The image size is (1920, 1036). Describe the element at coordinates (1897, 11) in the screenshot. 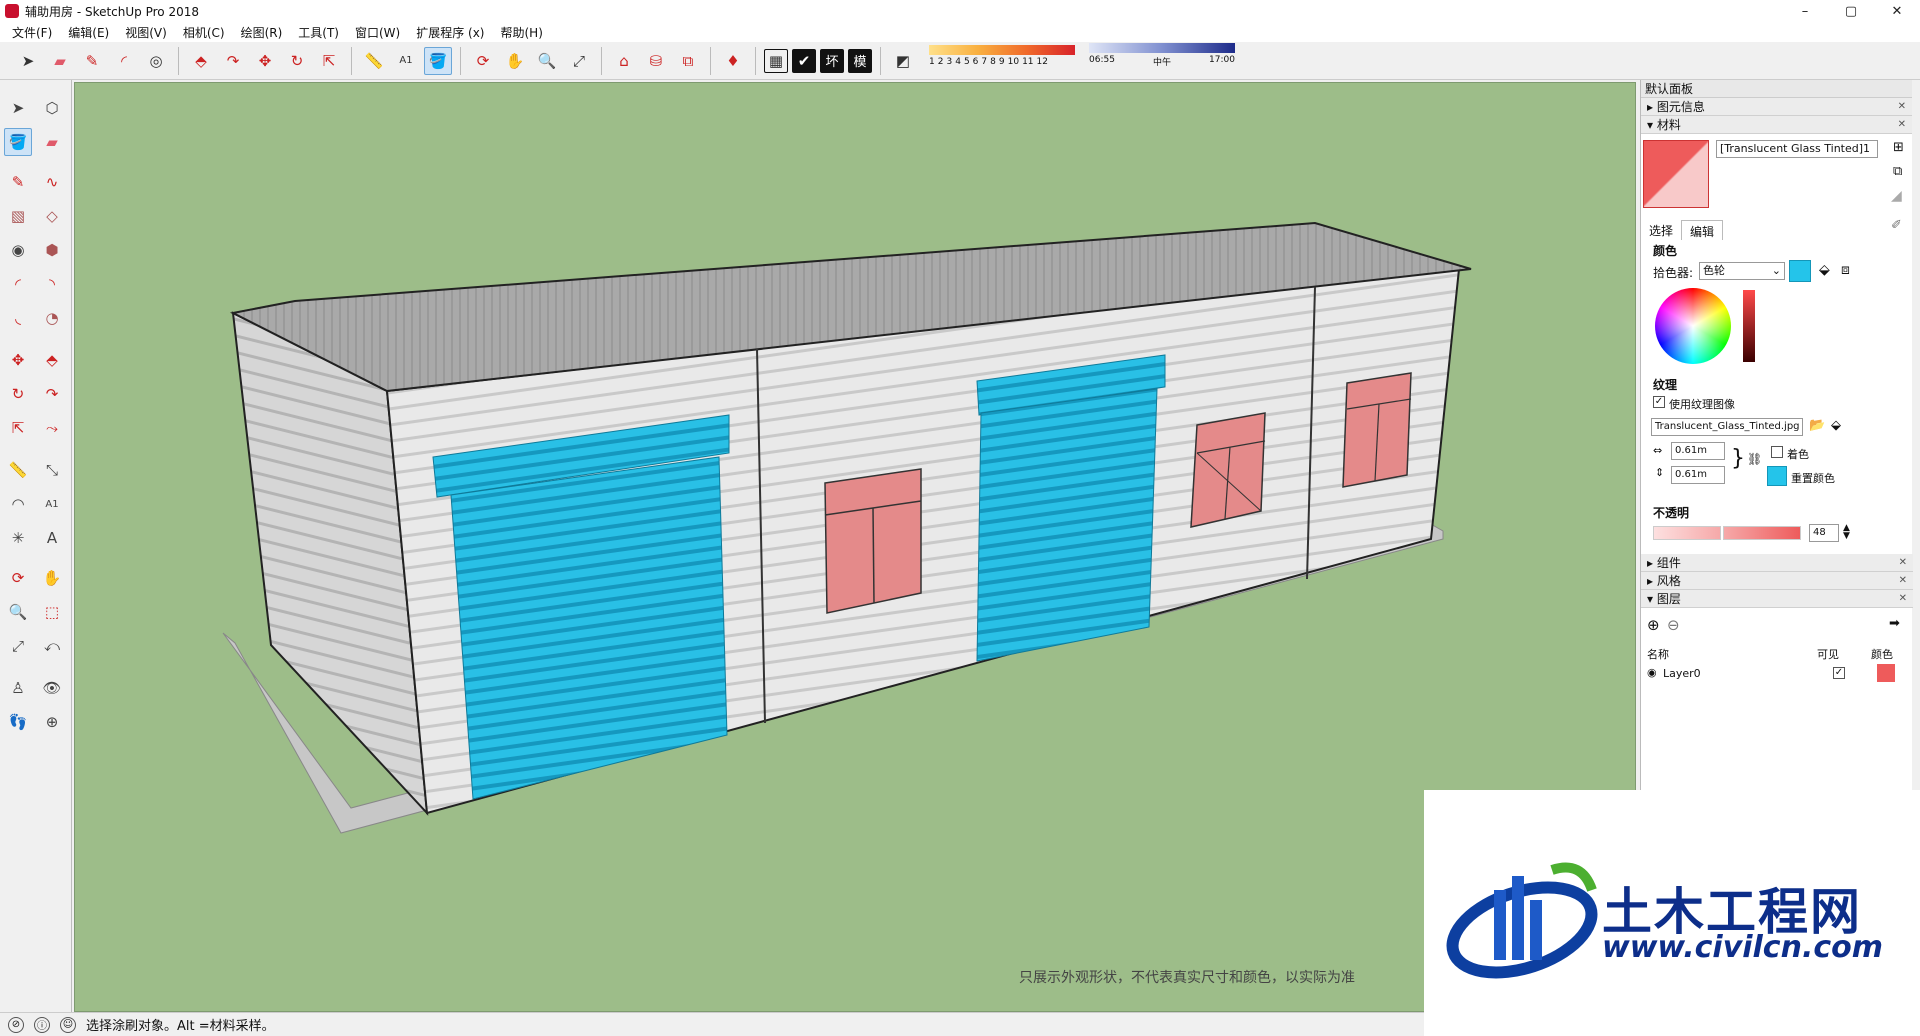

I see `close-button: ✕` at that location.